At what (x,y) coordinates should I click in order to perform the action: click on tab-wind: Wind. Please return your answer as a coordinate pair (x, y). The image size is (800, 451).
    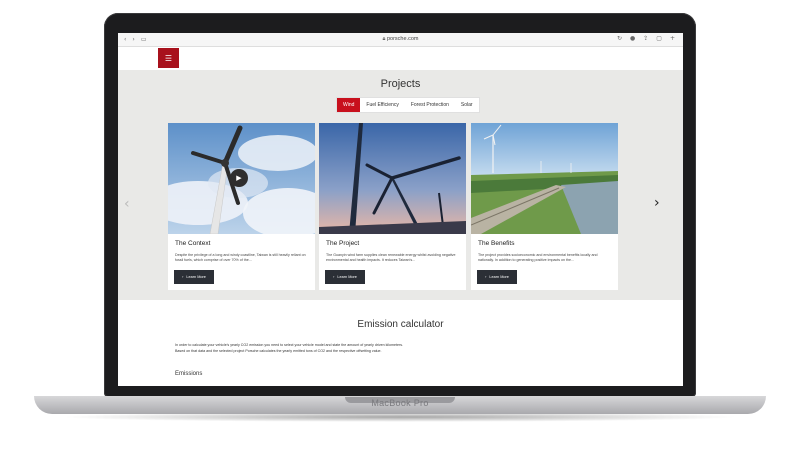
    Looking at the image, I should click on (349, 105).